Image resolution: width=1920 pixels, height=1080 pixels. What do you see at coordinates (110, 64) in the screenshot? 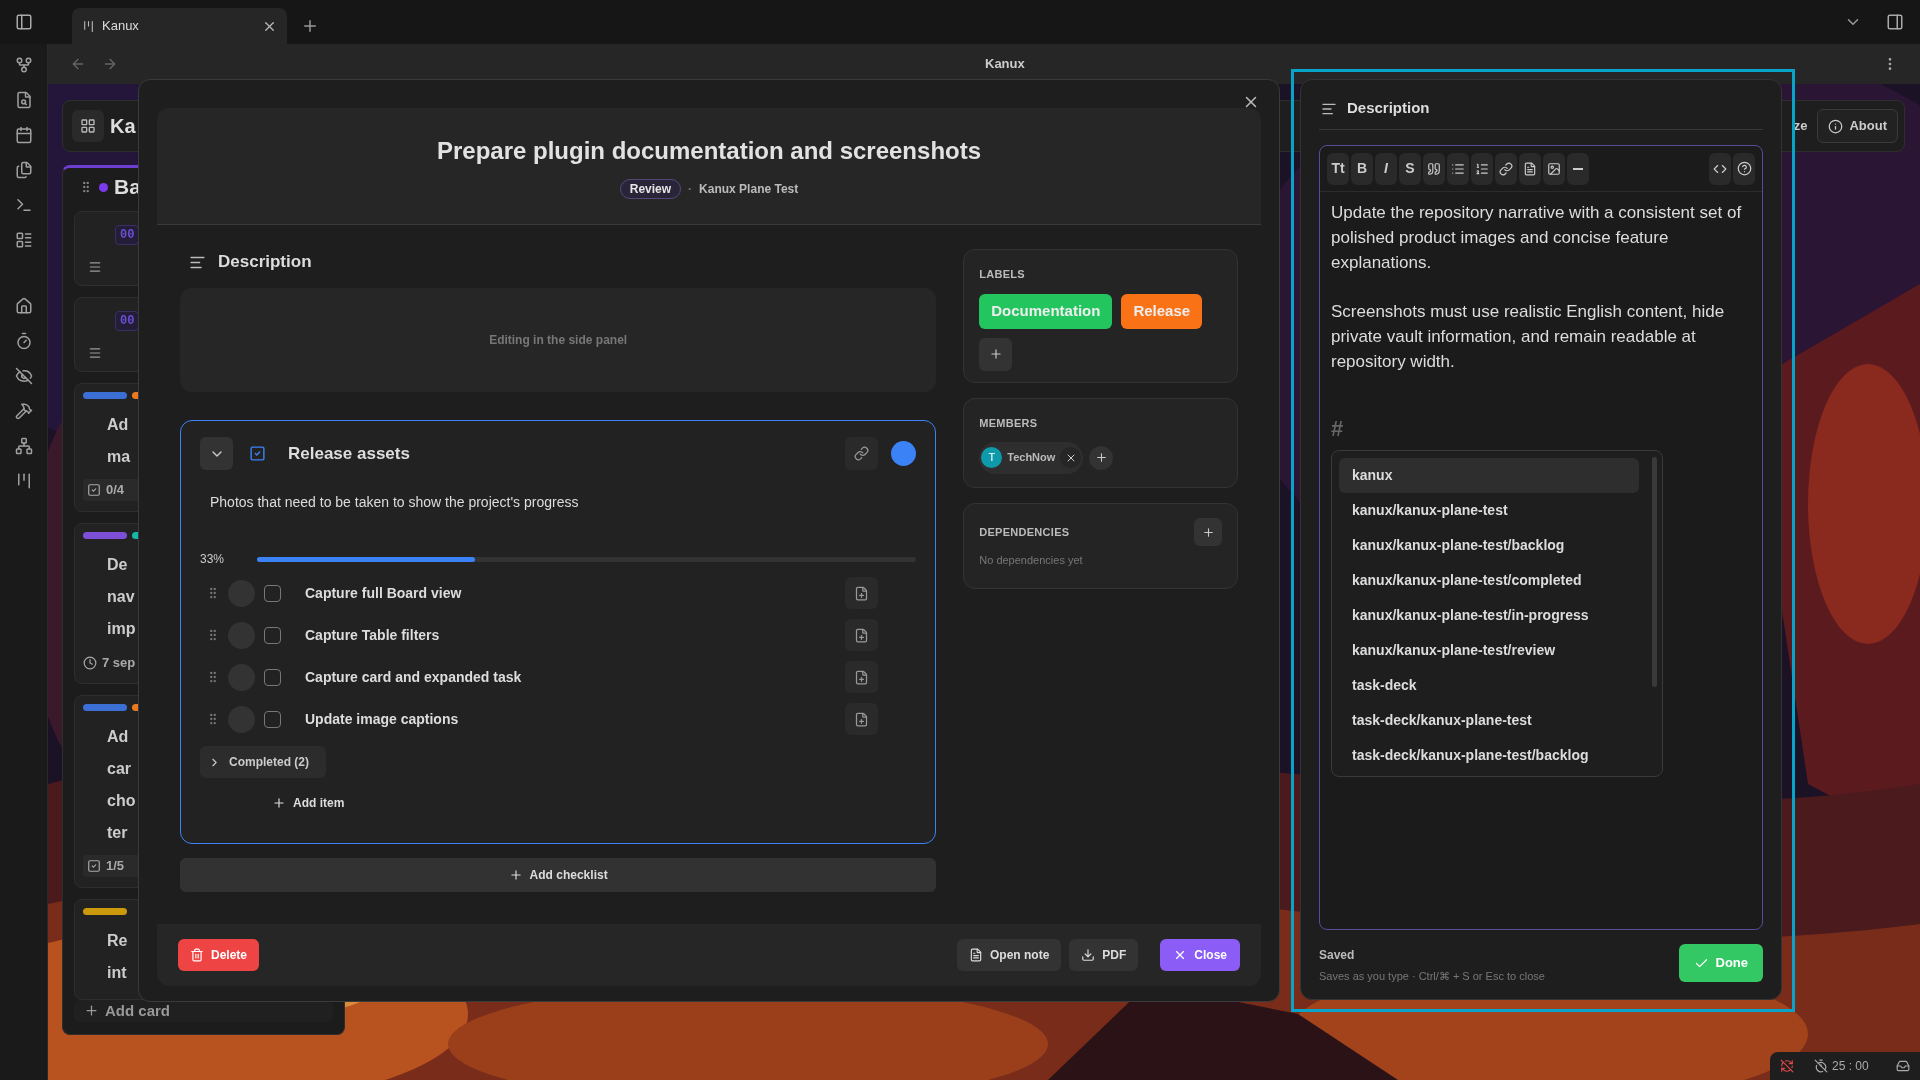
I see `forward-icon` at bounding box center [110, 64].